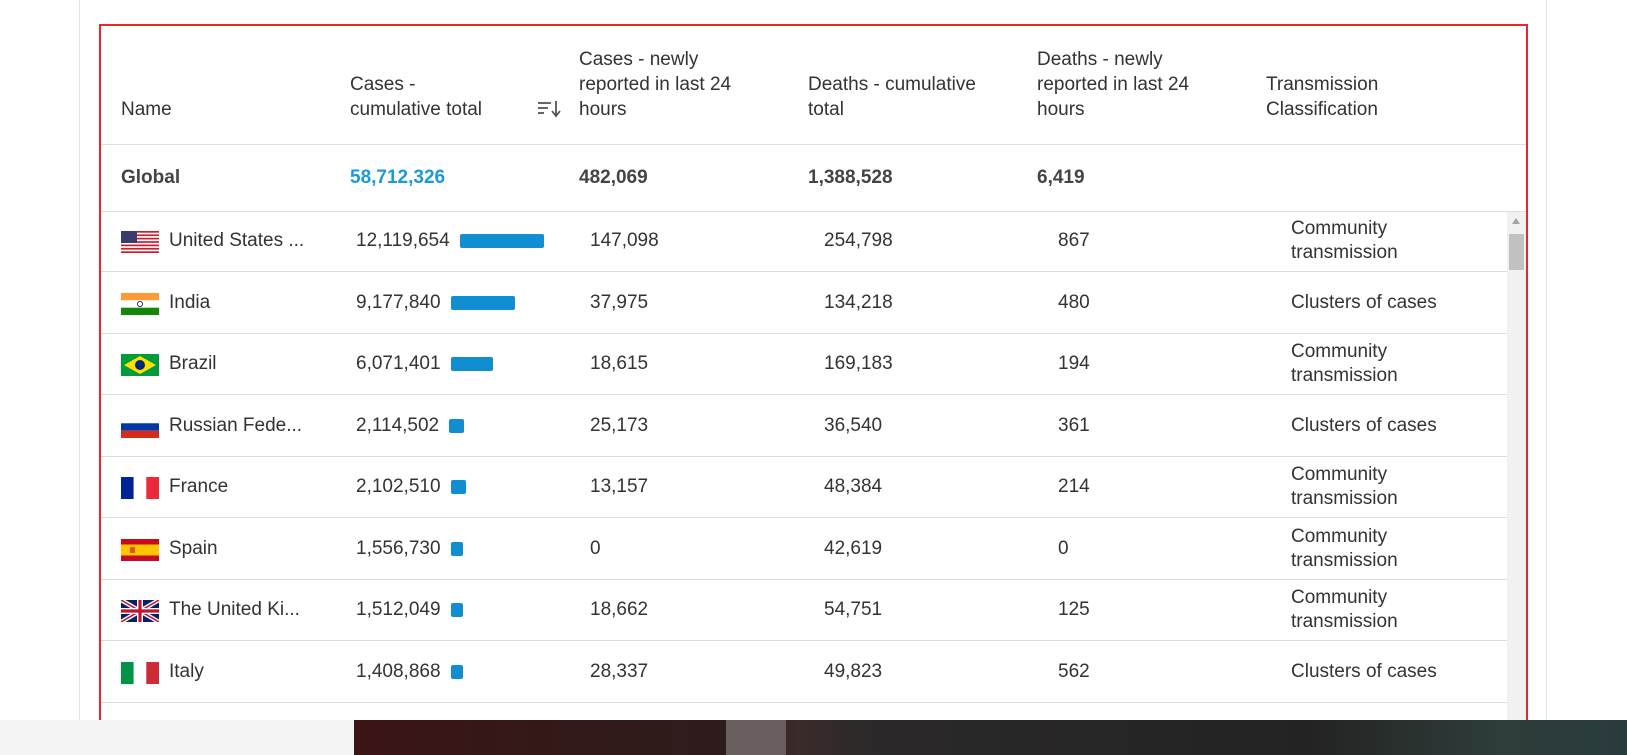 The height and width of the screenshot is (755, 1627). I want to click on deaths-total-cell: 134,218, so click(858, 302).